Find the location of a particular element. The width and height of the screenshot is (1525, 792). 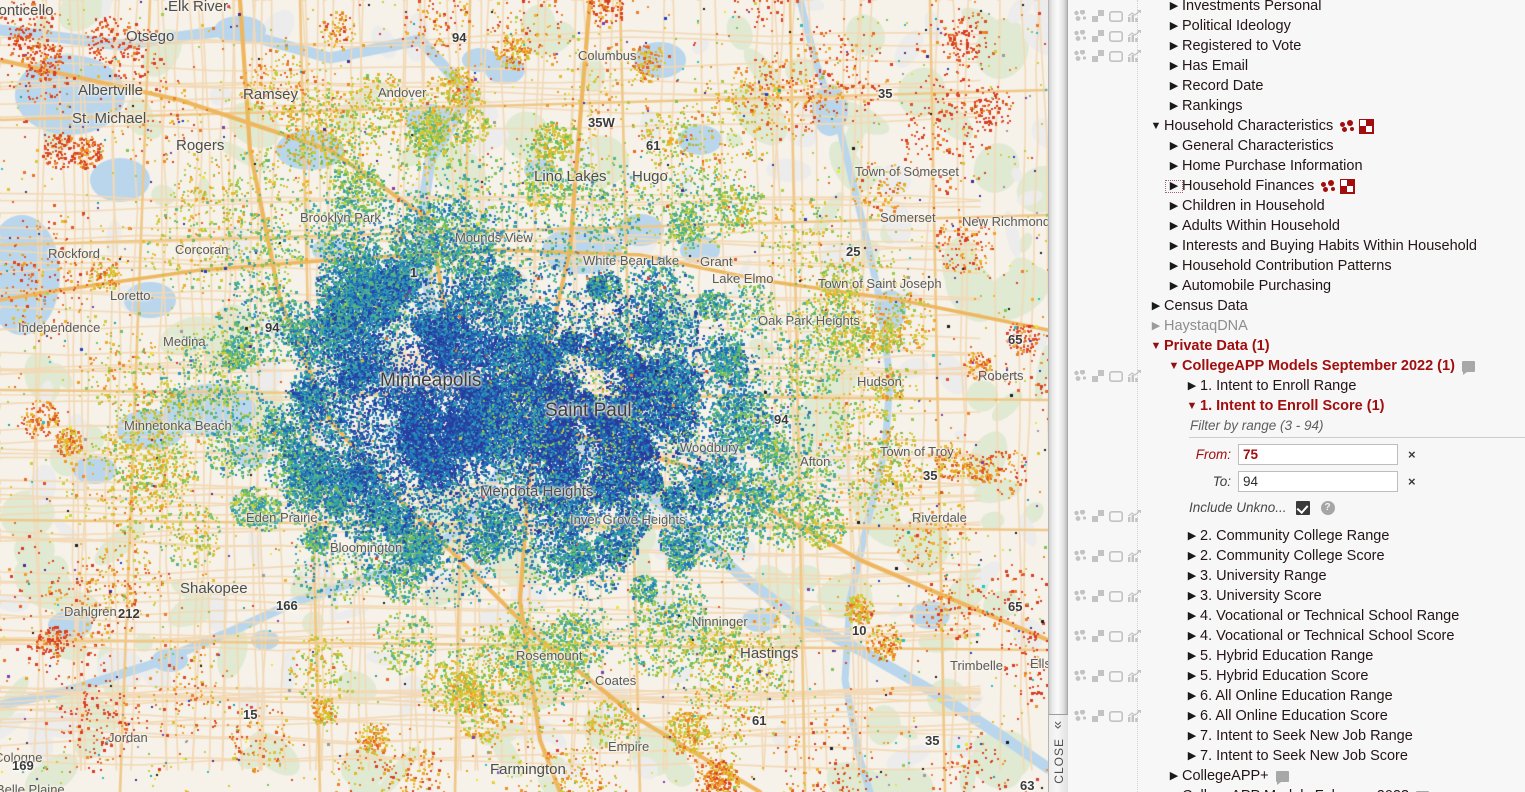

tree-node: ▶ Census Data is located at coordinates (1198, 306).